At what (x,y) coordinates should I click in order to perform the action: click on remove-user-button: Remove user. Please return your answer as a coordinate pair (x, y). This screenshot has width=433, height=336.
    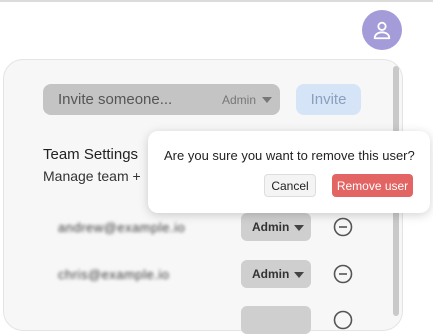
    Looking at the image, I should click on (372, 185).